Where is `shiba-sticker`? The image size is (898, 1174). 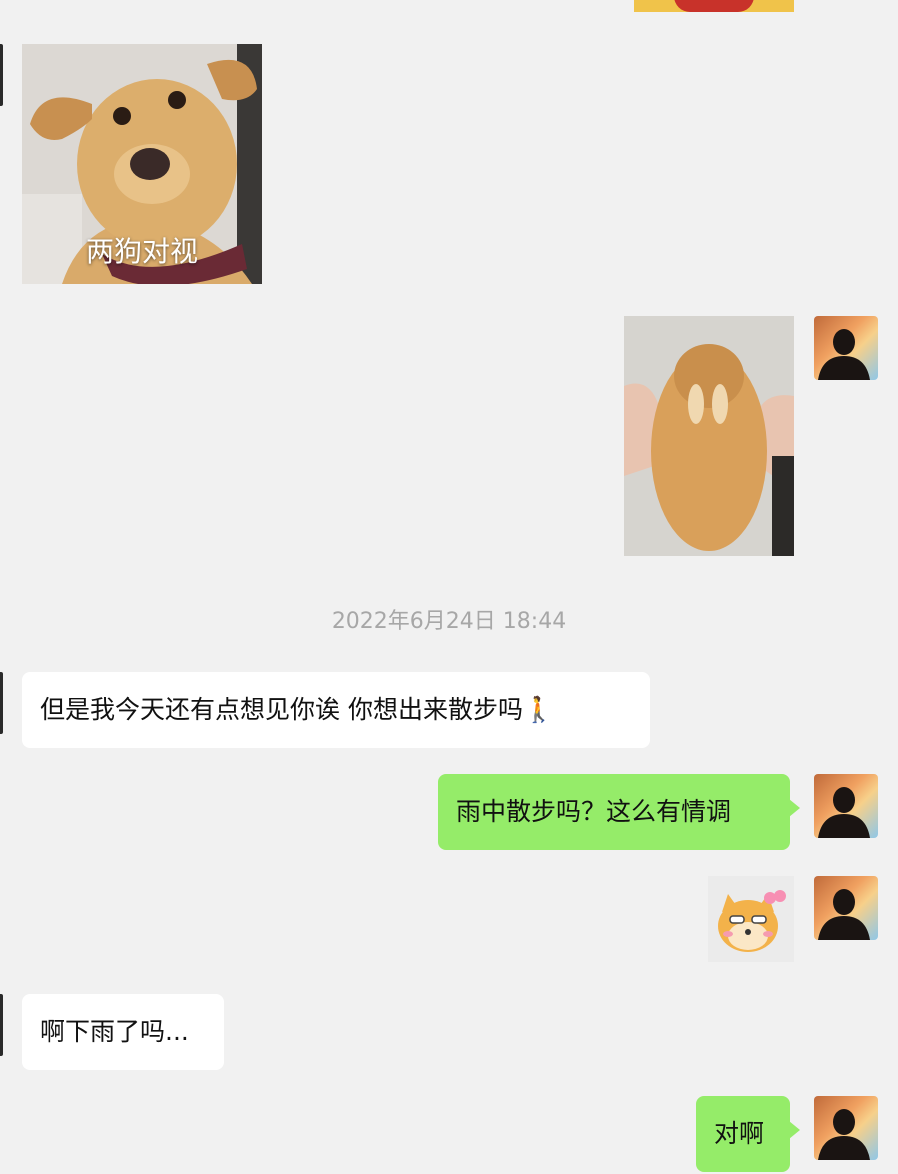 shiba-sticker is located at coordinates (751, 919).